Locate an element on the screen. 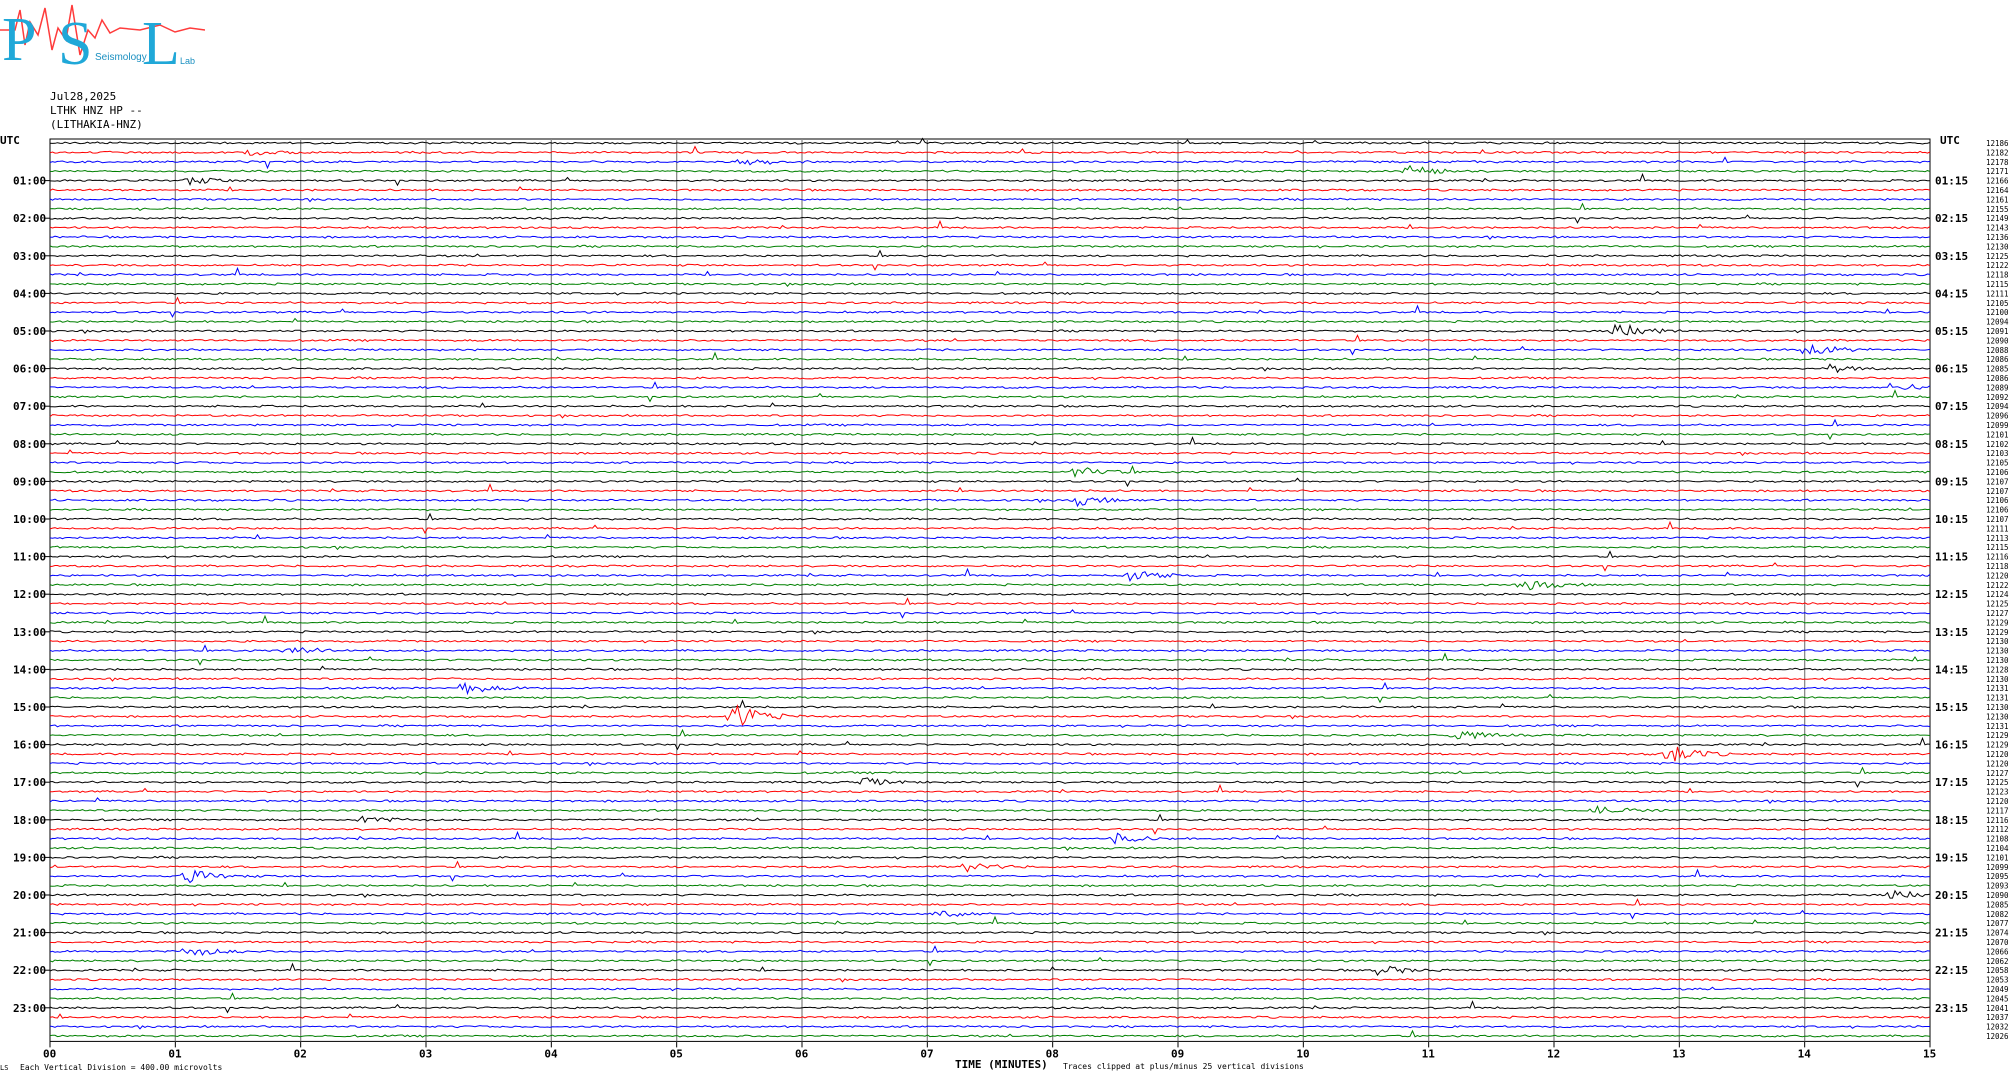 The height and width of the screenshot is (1080, 2010). trace-value-label: 12105 is located at coordinates (1997, 303).